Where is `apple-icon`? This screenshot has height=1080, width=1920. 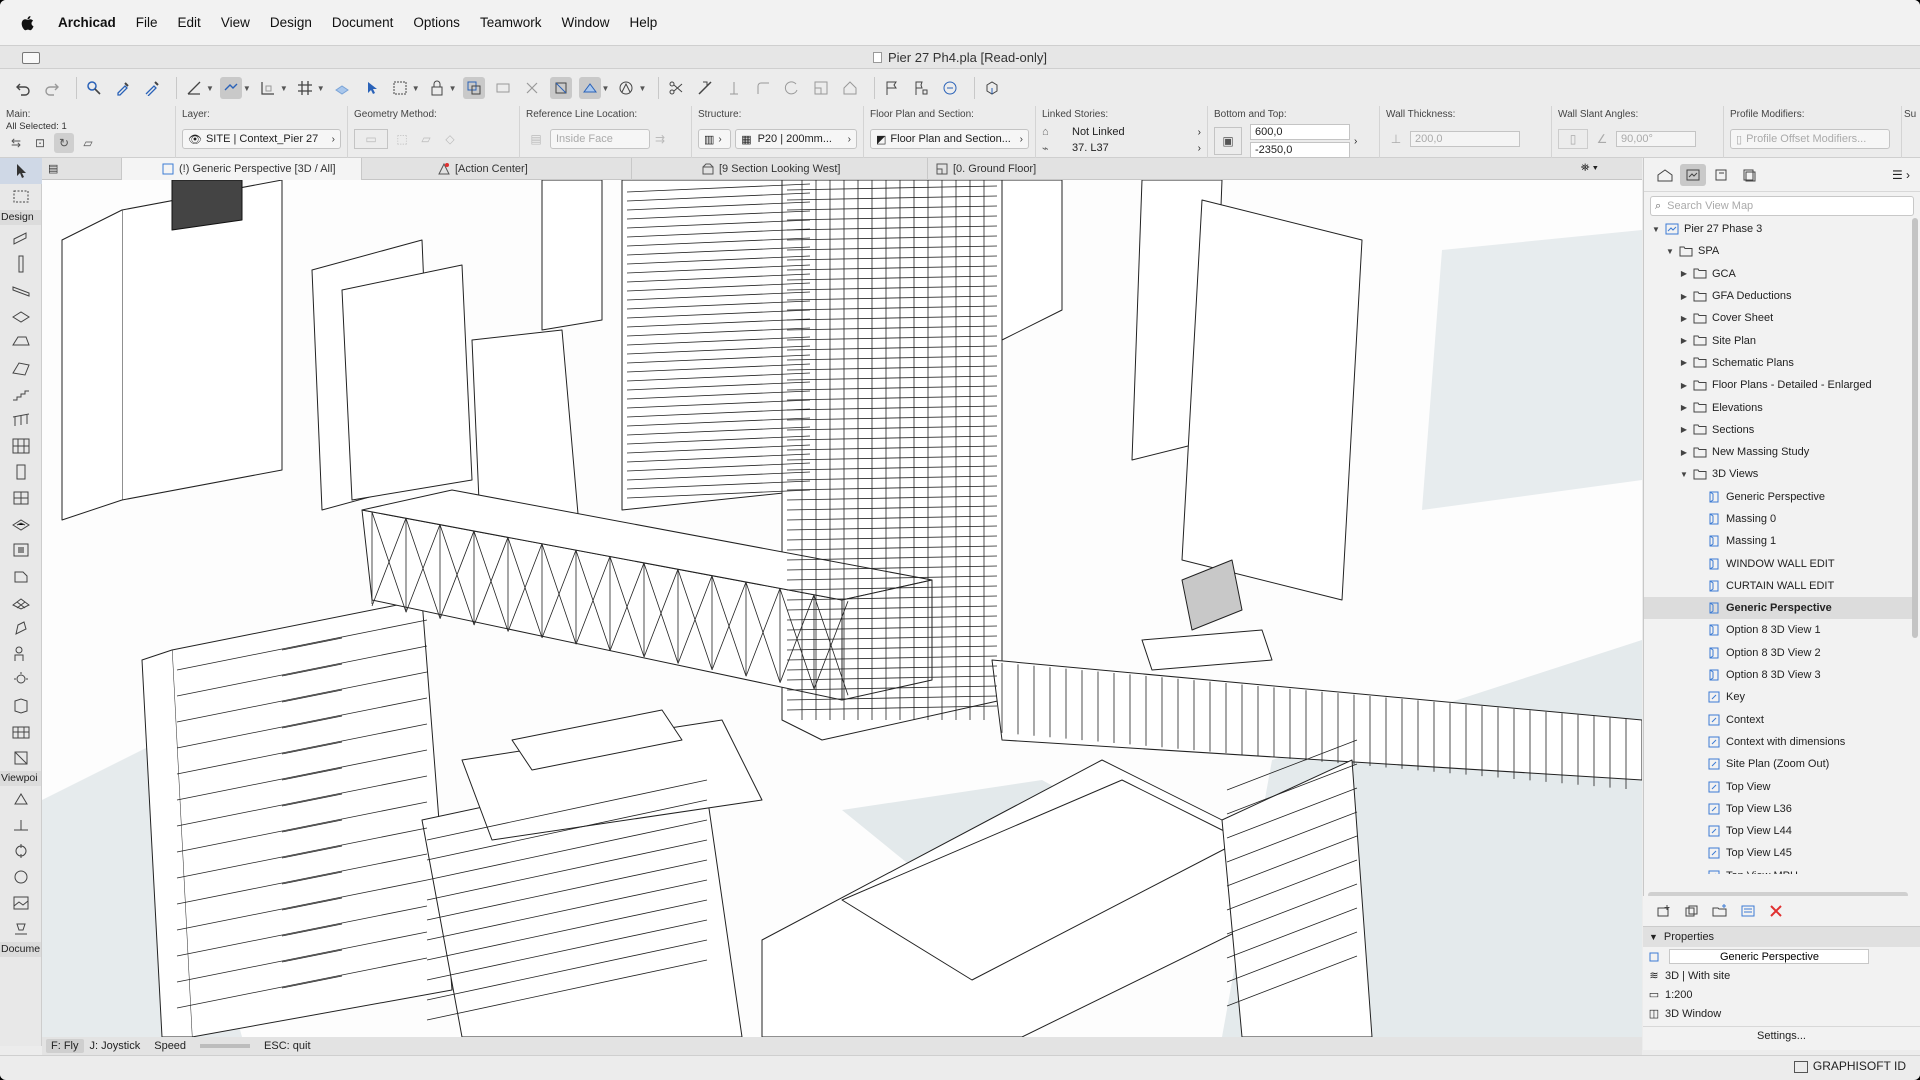 apple-icon is located at coordinates (28, 23).